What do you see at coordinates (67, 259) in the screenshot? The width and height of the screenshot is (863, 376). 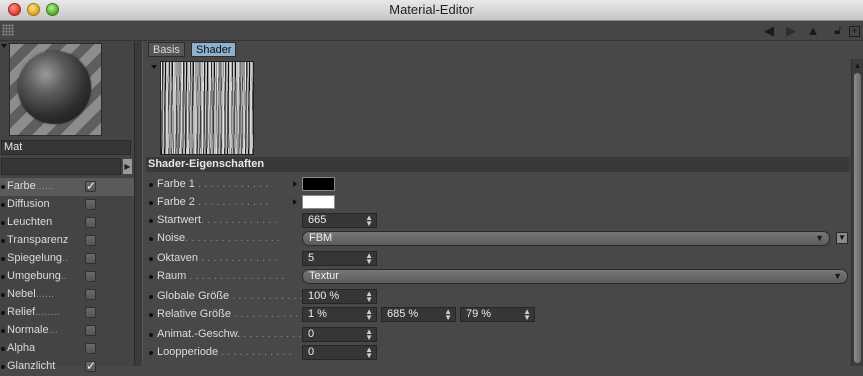 I see `channel-item-spiegelung: Spiegelung..` at bounding box center [67, 259].